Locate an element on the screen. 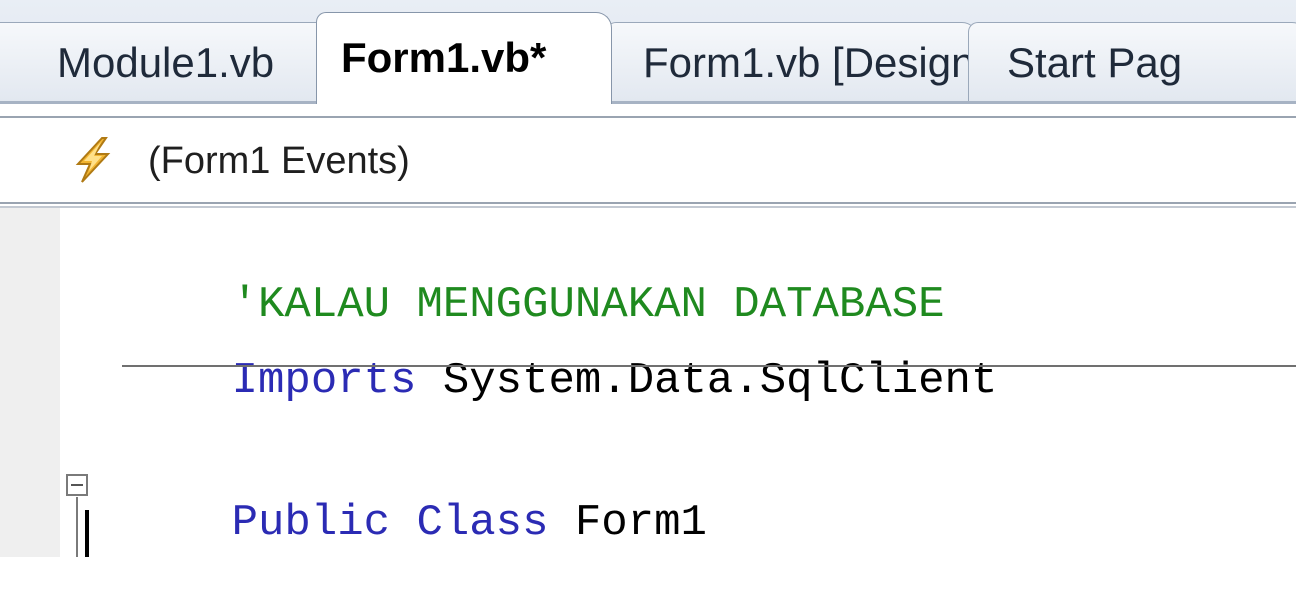 The width and height of the screenshot is (1296, 598). text-cursor is located at coordinates (87, 533).